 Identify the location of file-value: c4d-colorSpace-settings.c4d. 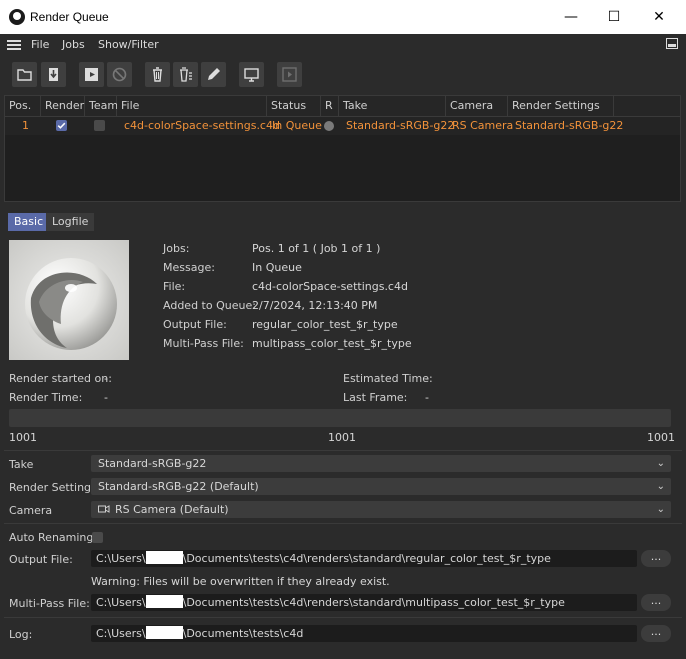
(330, 286).